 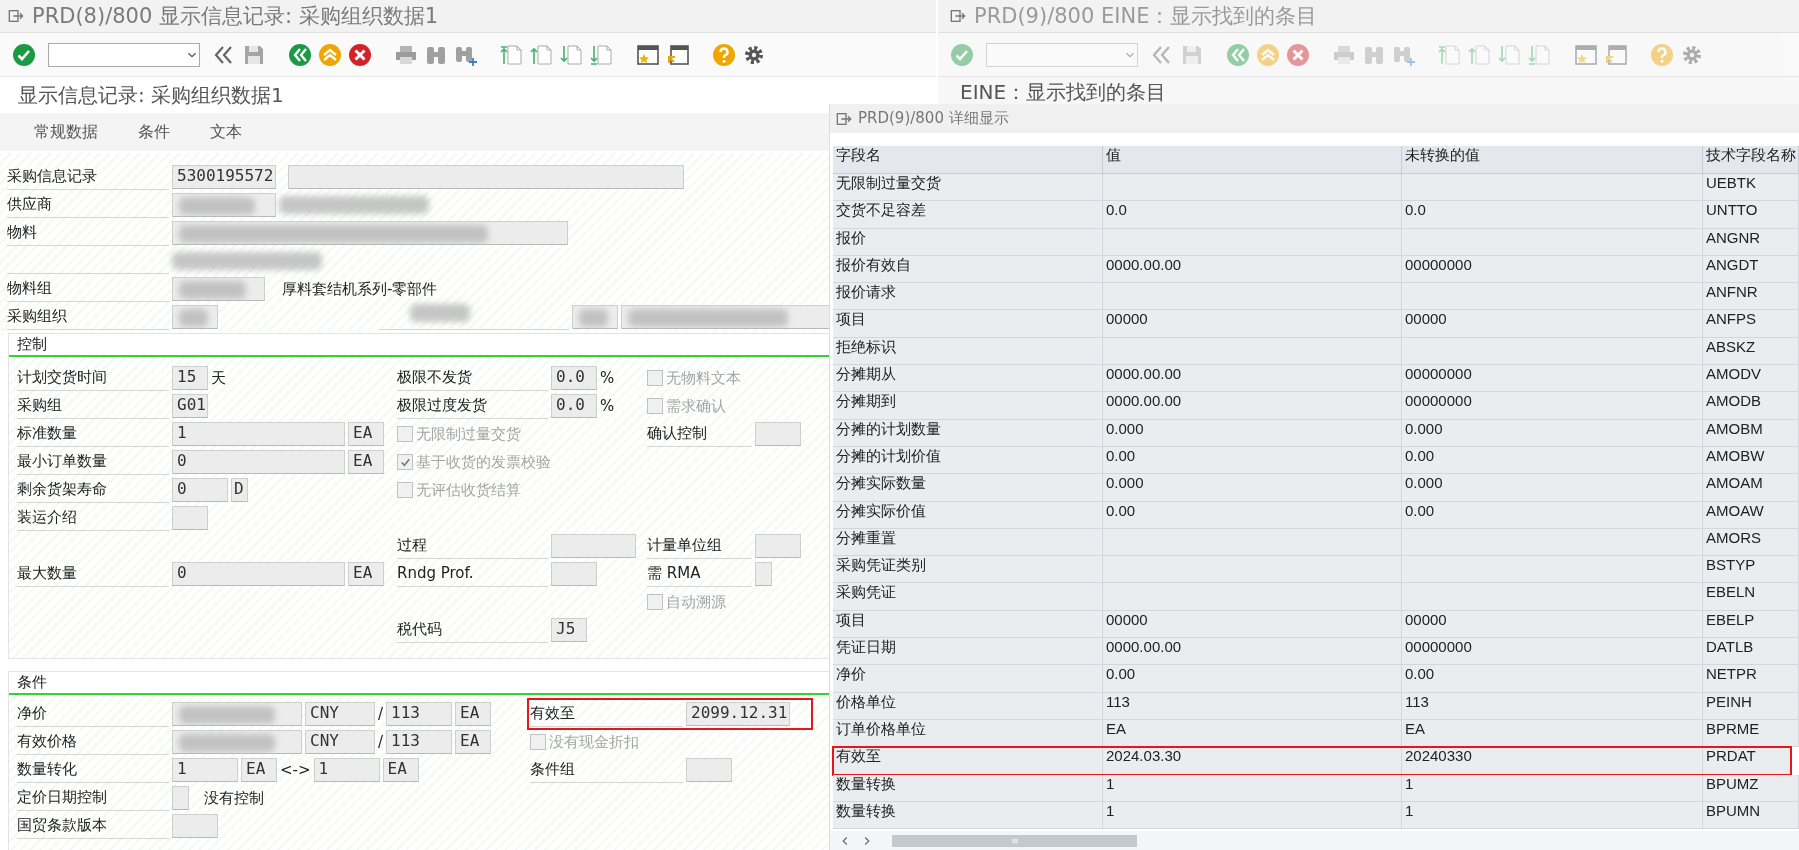 What do you see at coordinates (218, 378) in the screenshot?
I see `field-text: 天` at bounding box center [218, 378].